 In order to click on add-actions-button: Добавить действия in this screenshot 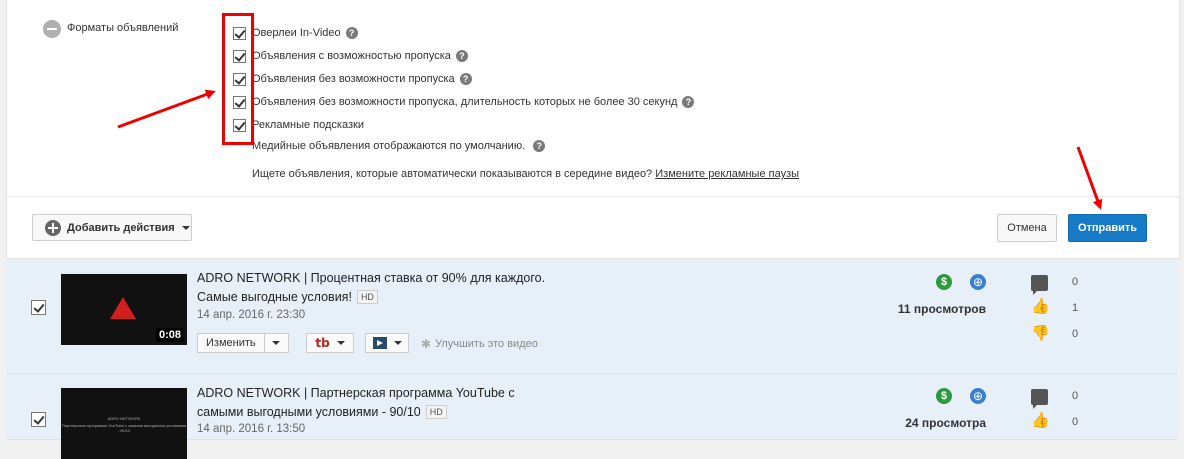, I will do `click(112, 227)`.